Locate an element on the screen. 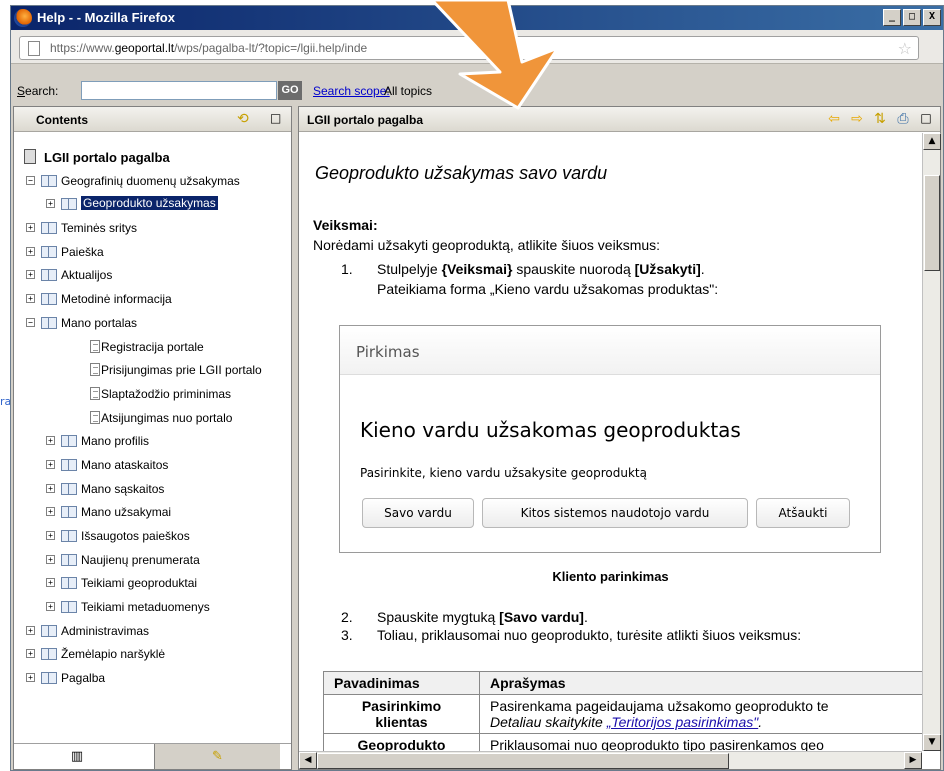 The image size is (944, 771). search-input is located at coordinates (179, 90).